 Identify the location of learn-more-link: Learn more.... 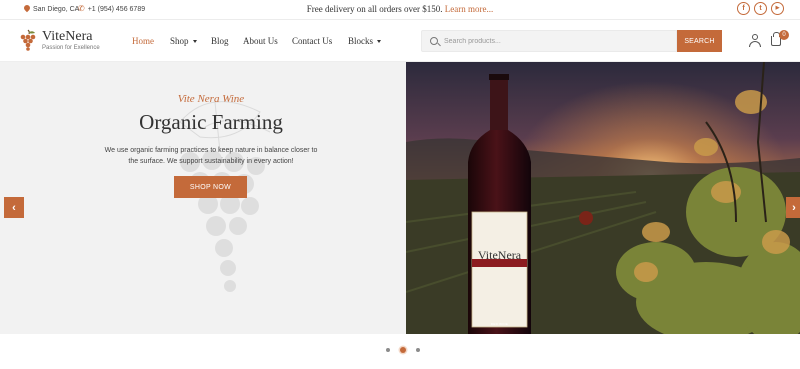
(469, 9).